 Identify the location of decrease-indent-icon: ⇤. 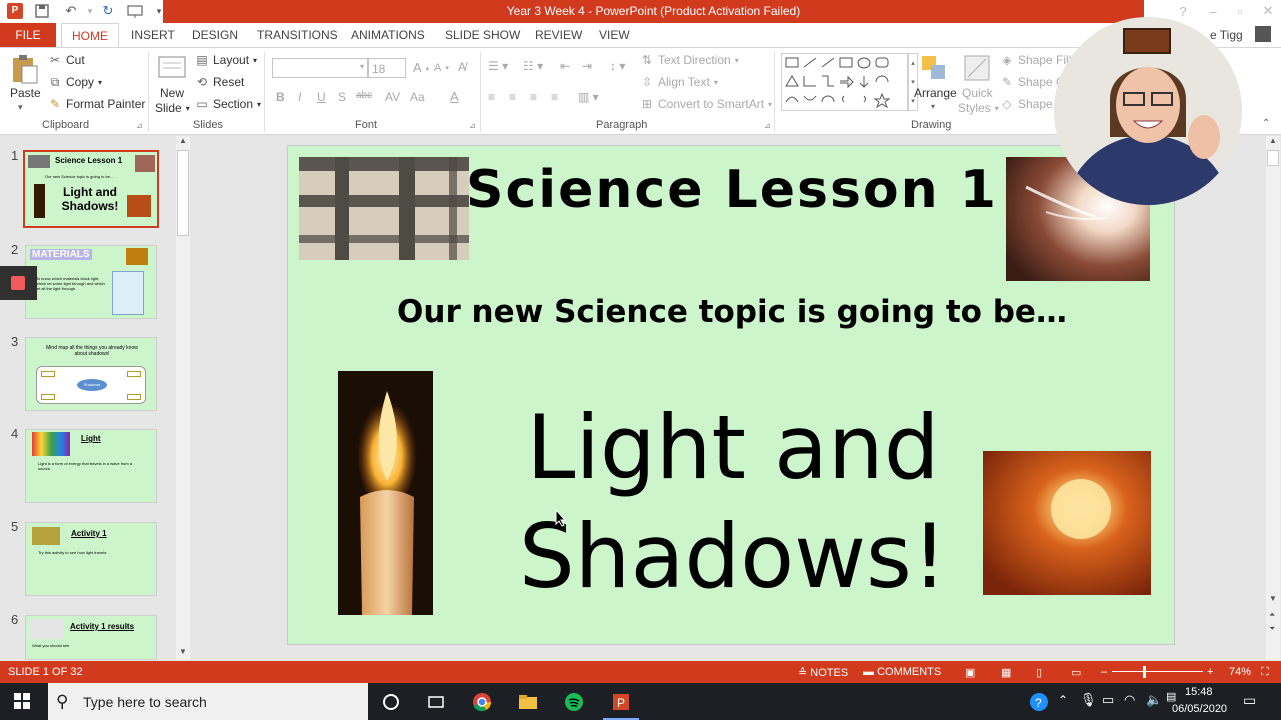
(565, 66).